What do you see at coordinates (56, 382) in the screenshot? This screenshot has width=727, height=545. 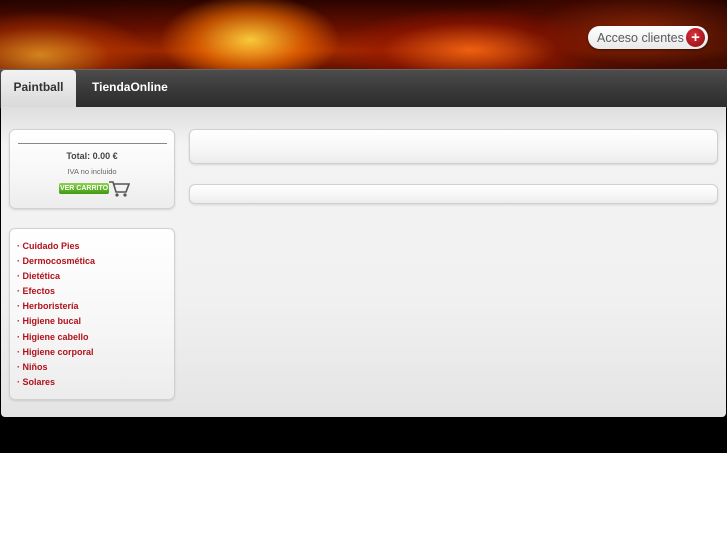 I see `category-item: · Solares` at bounding box center [56, 382].